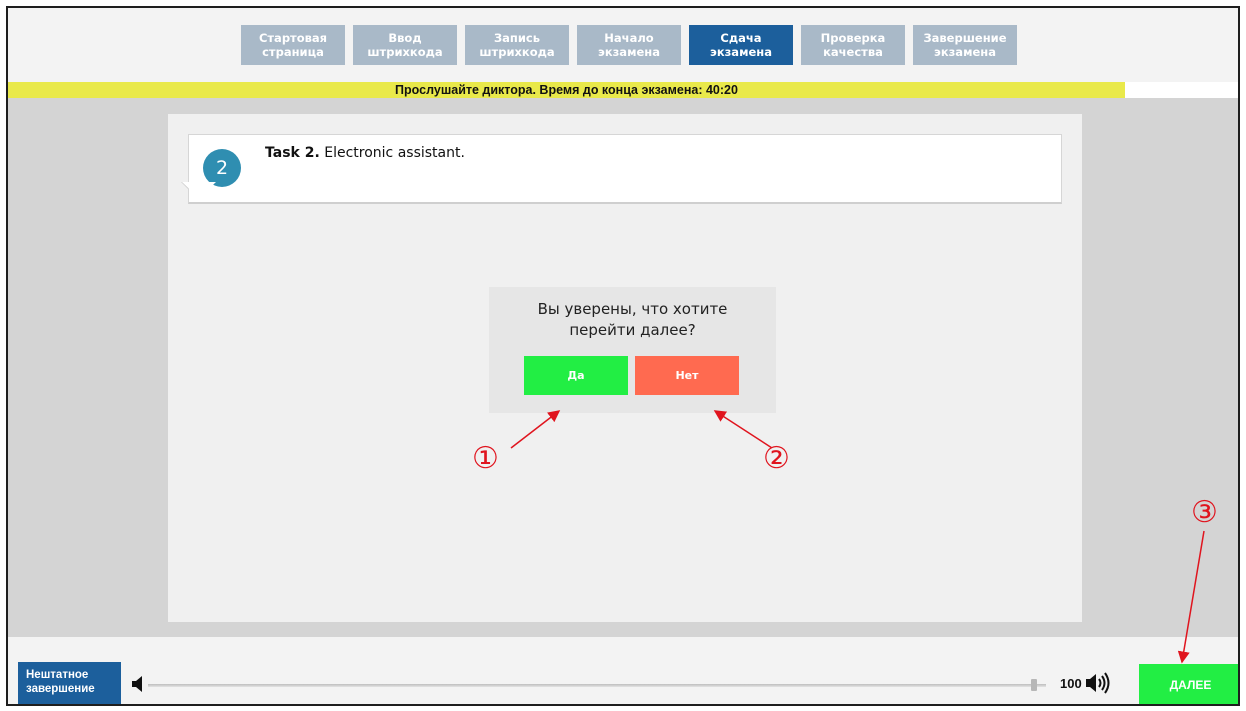 The width and height of the screenshot is (1246, 711). Describe the element at coordinates (1034, 685) in the screenshot. I see `volume-slider-handle` at that location.